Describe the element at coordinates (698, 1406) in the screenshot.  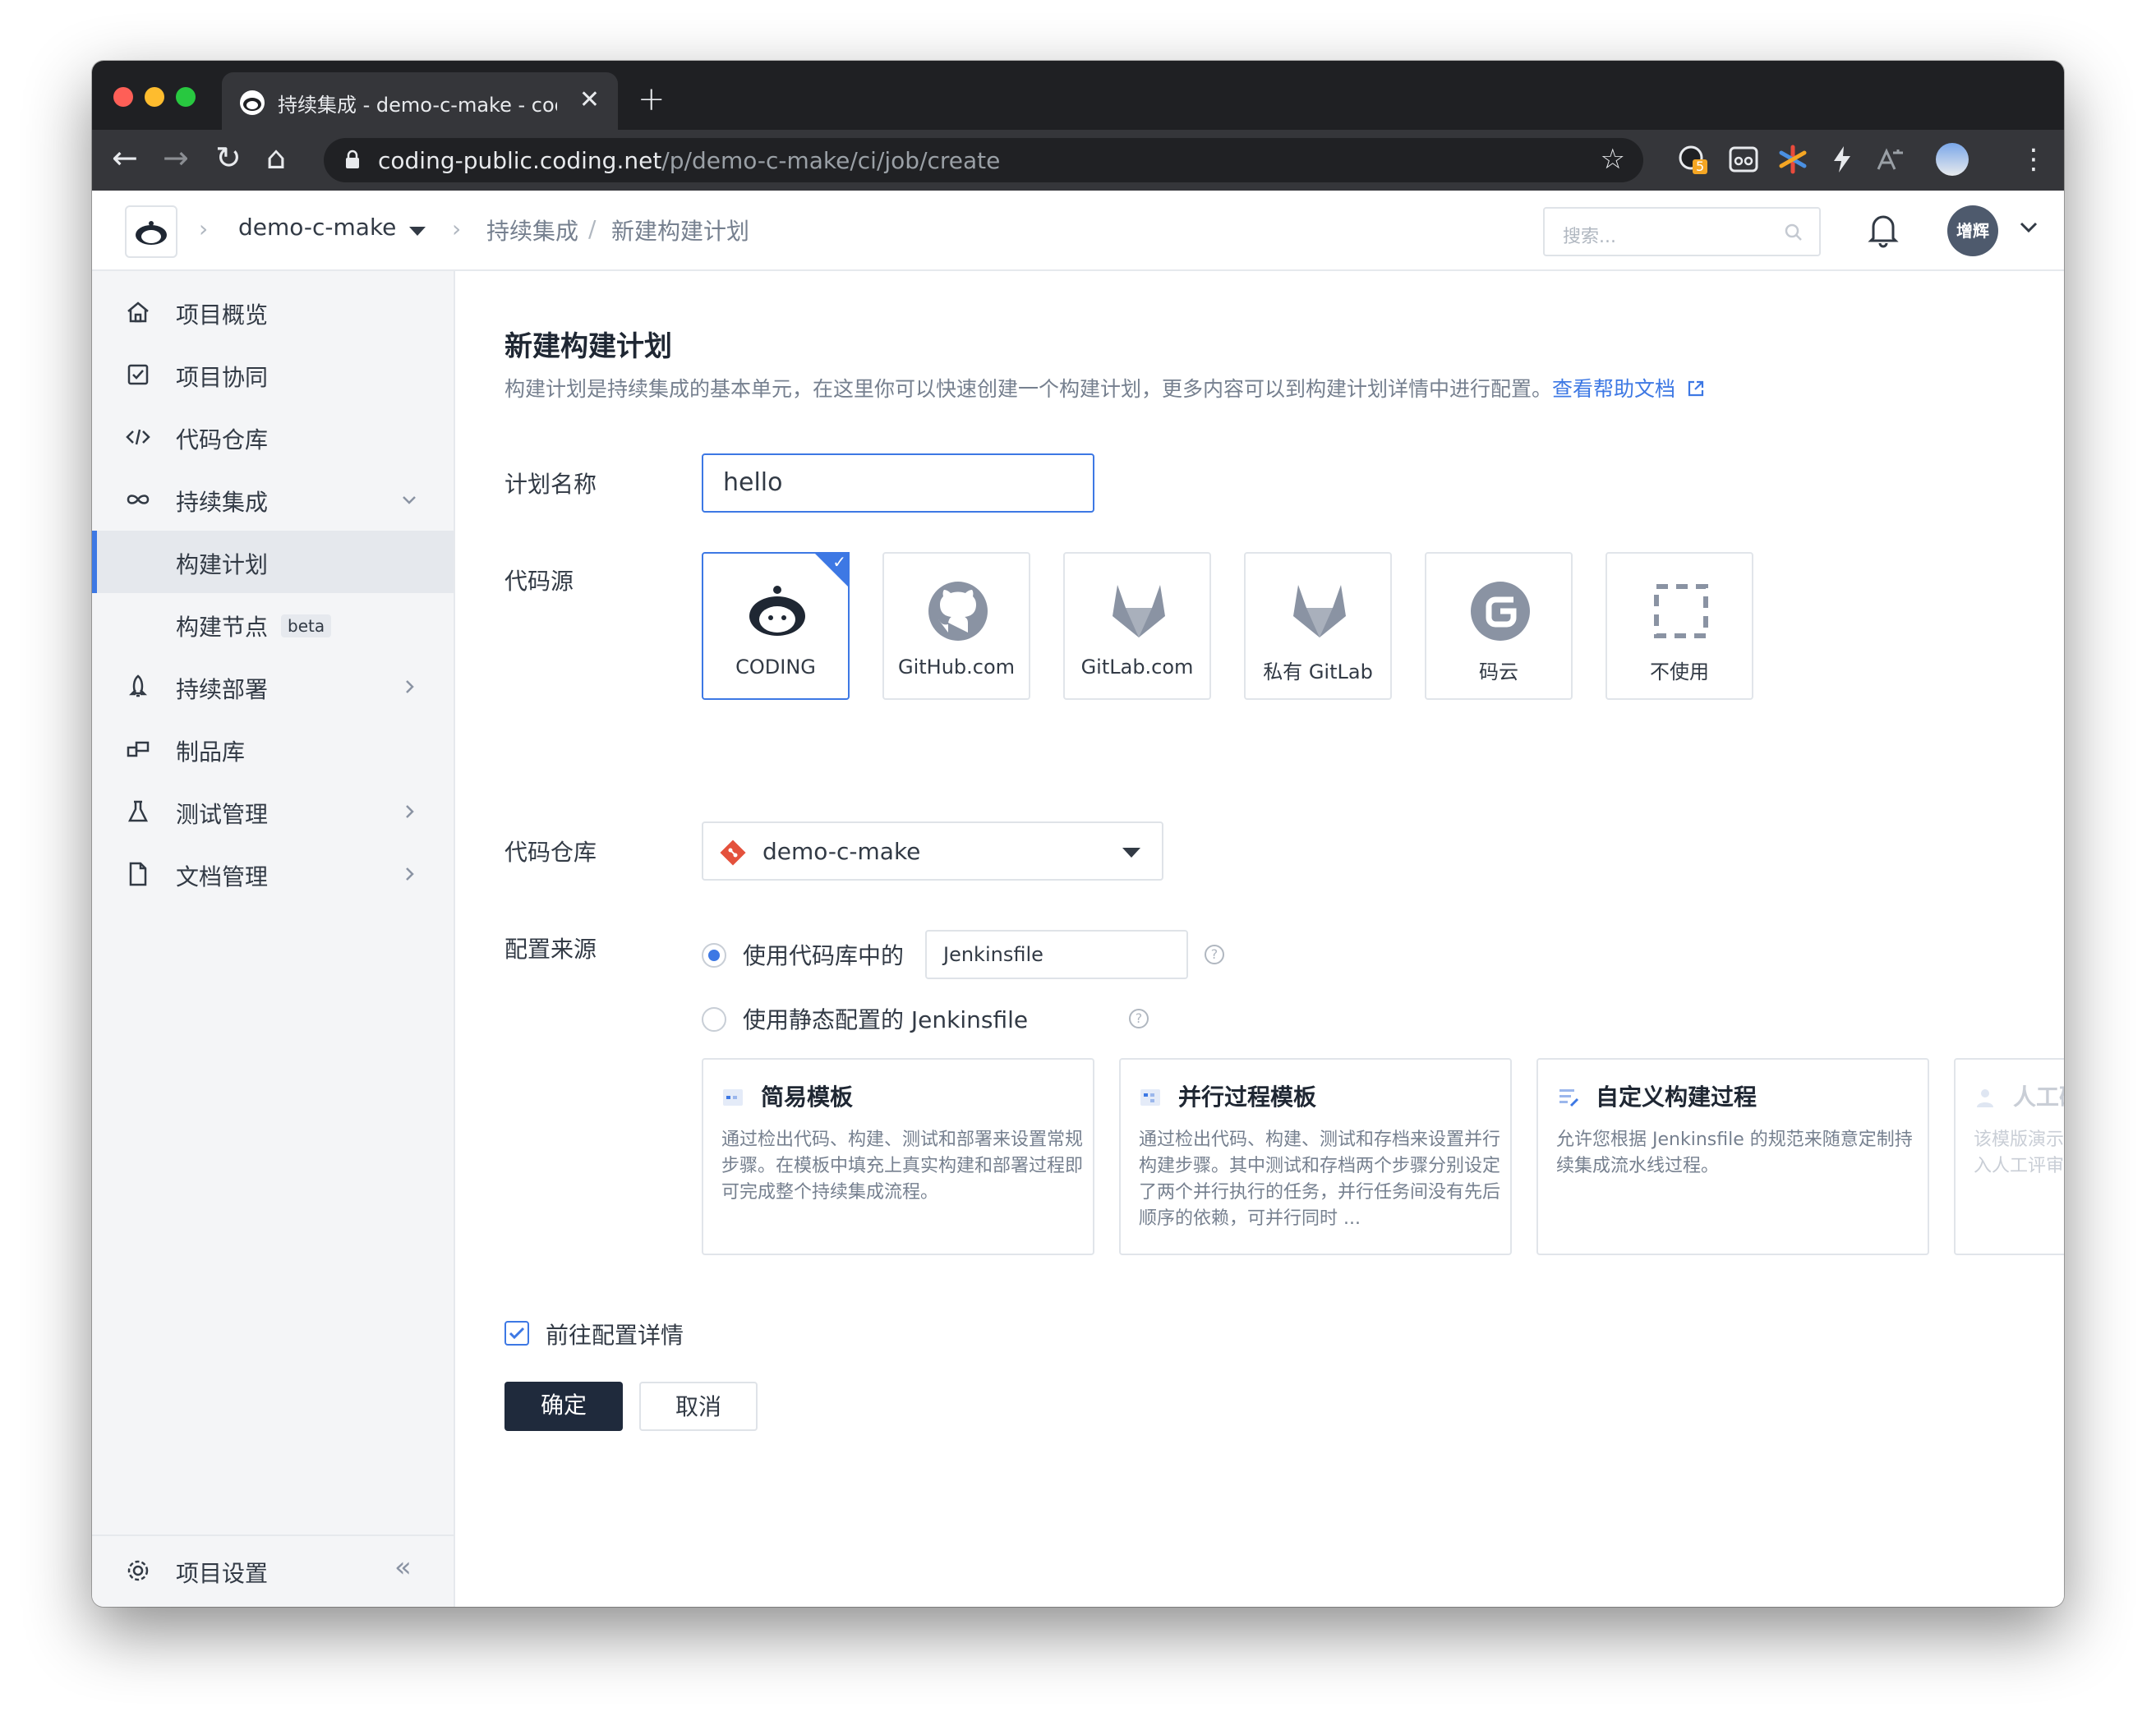
I see `cancel-button: 取消` at that location.